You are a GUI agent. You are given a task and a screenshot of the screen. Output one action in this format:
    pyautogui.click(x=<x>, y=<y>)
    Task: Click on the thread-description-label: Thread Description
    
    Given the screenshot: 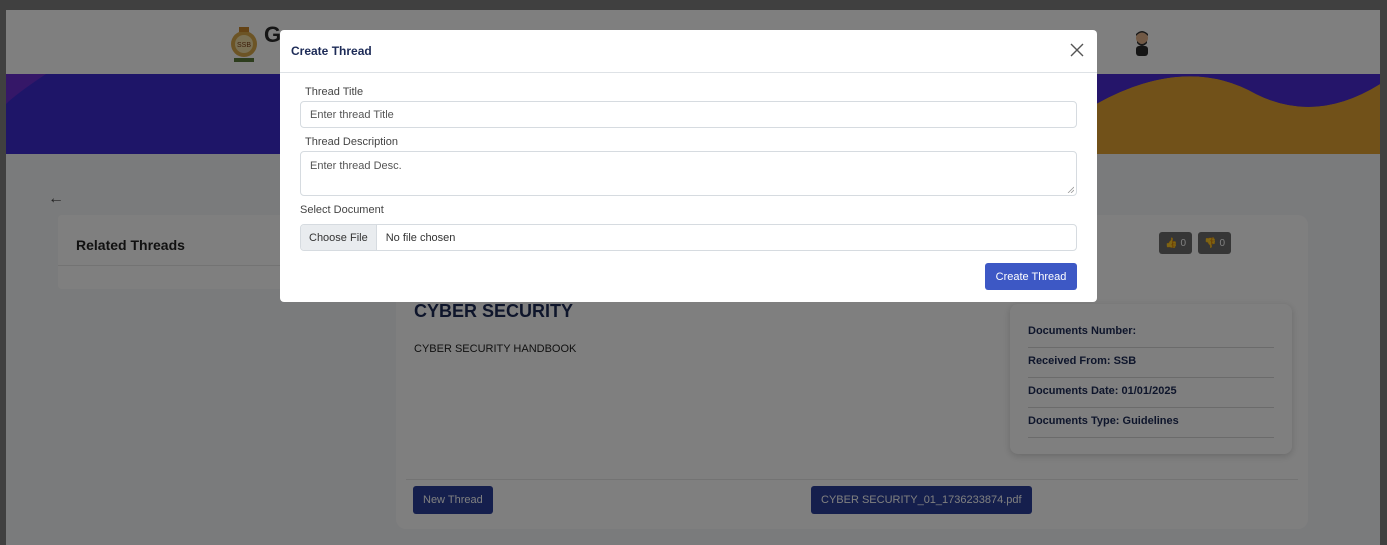 What is the action you would take?
    pyautogui.click(x=351, y=142)
    